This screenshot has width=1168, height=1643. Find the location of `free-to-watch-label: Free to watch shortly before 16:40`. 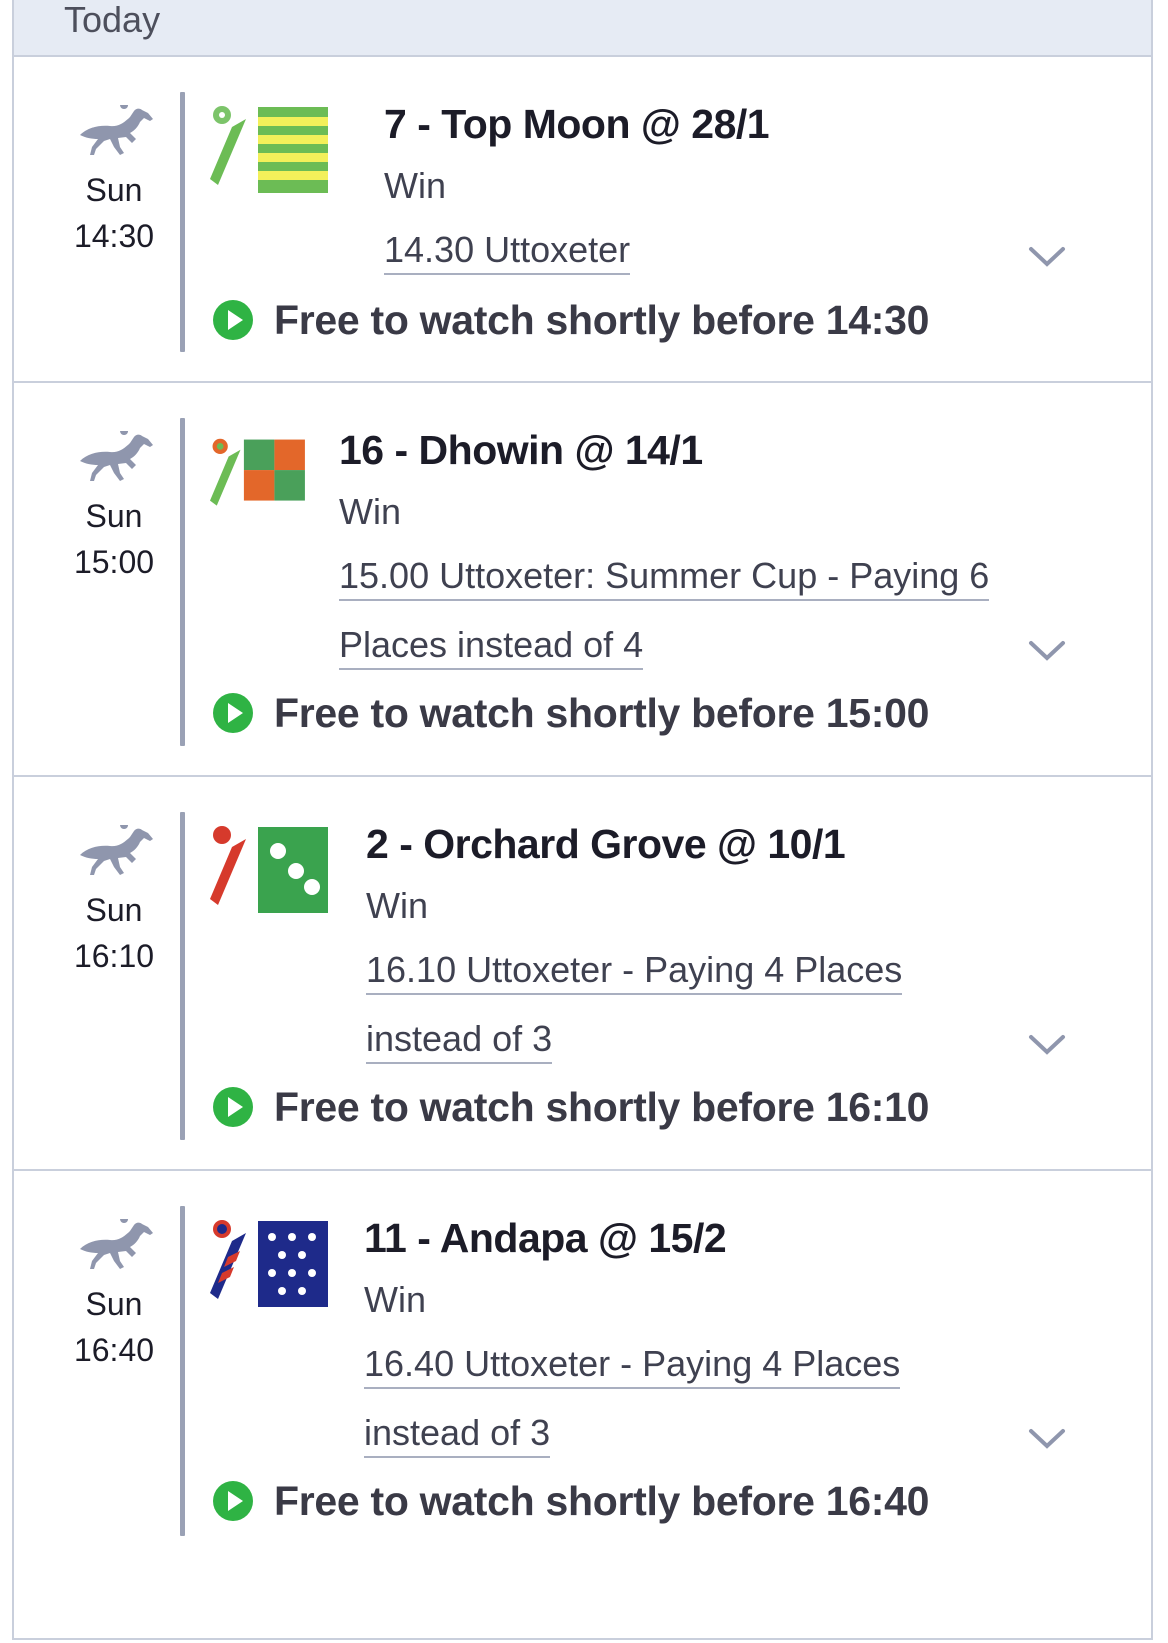

free-to-watch-label: Free to watch shortly before 16:40 is located at coordinates (602, 1500).